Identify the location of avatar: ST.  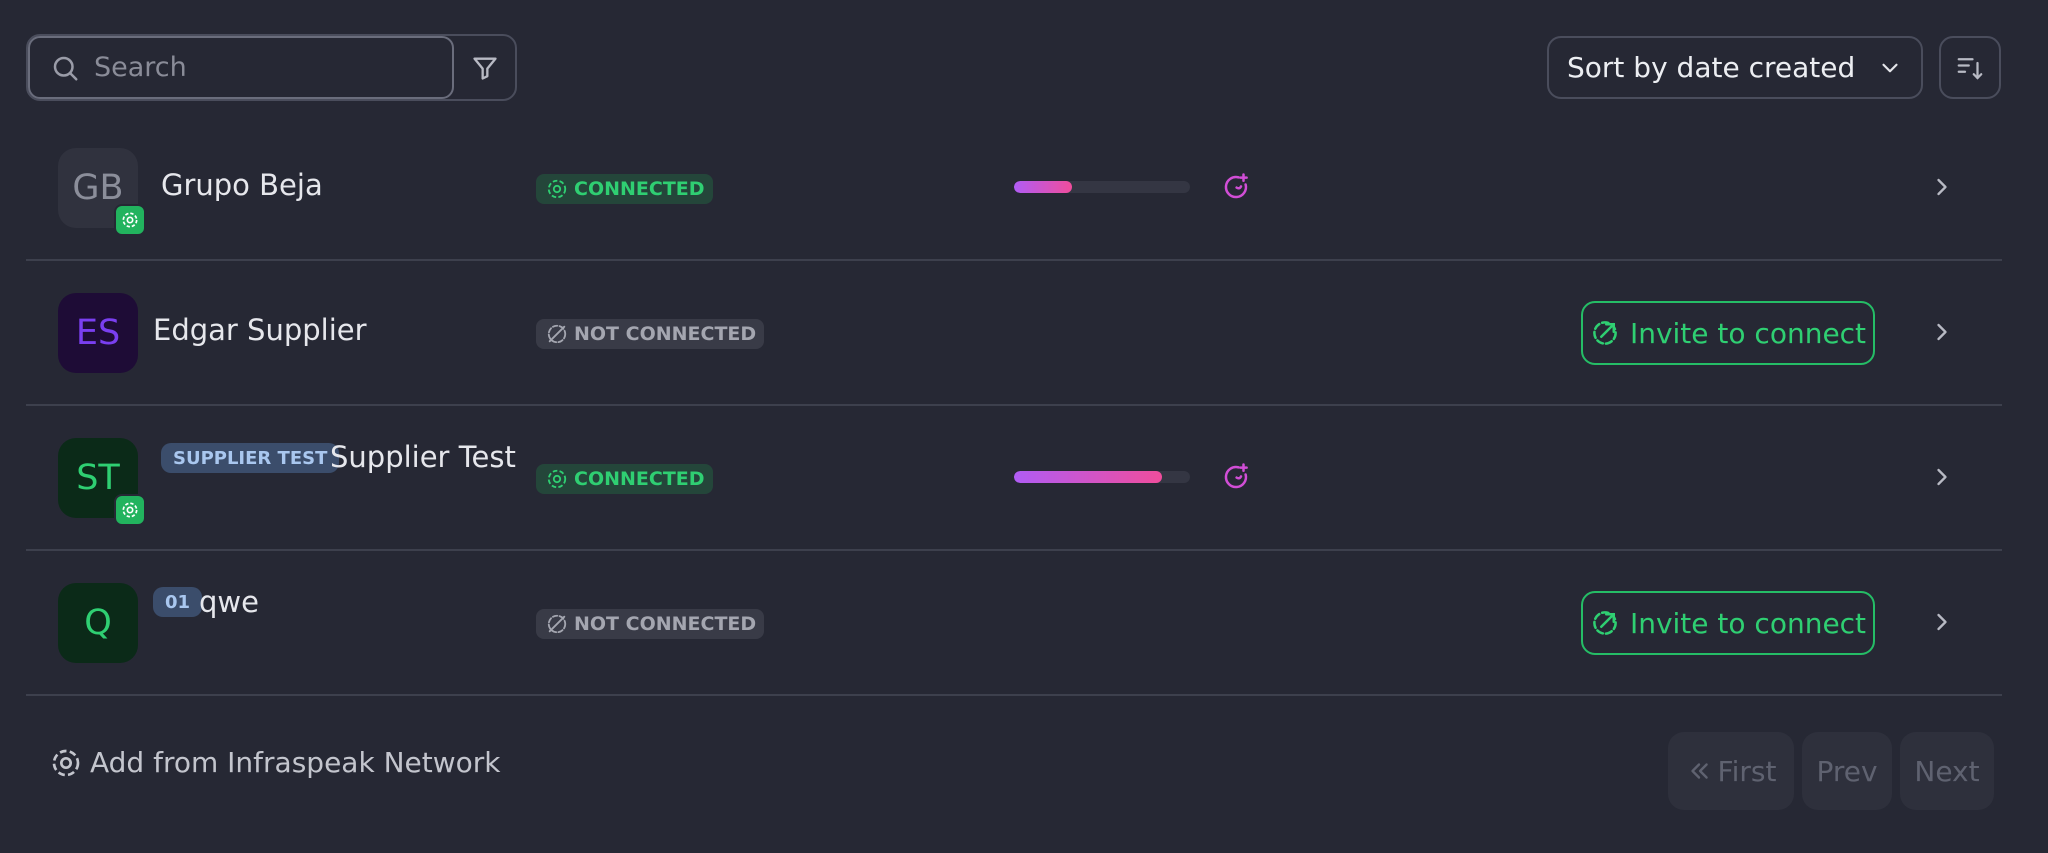
(102, 482).